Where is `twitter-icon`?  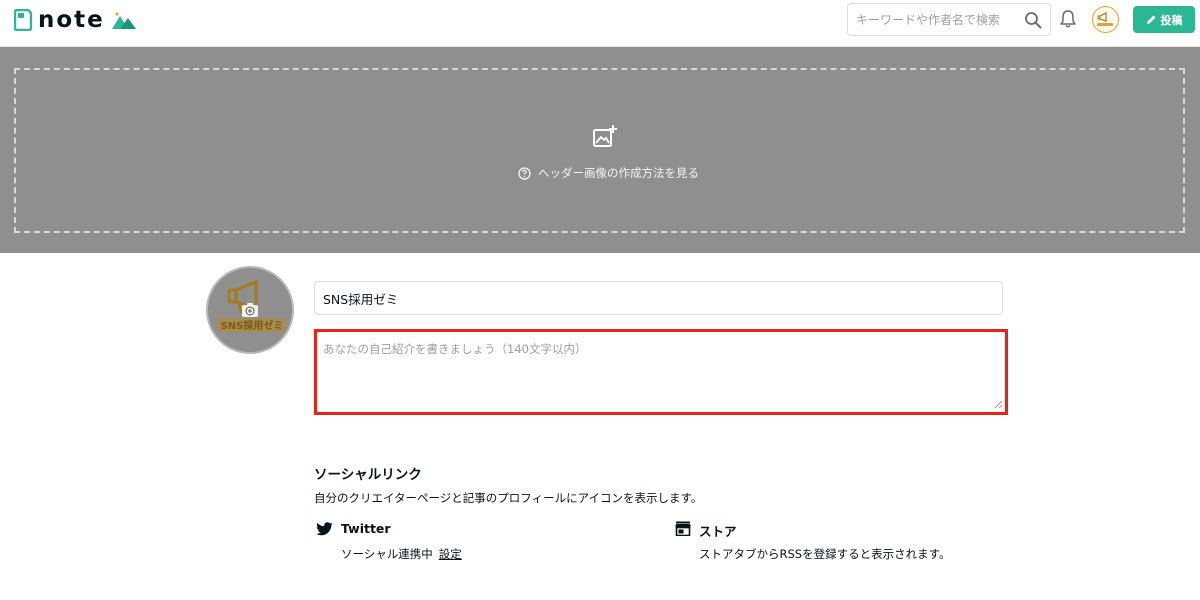
twitter-icon is located at coordinates (324, 529).